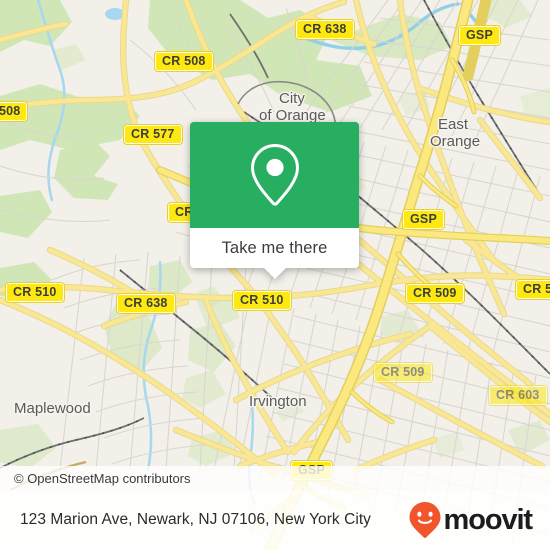 The width and height of the screenshot is (550, 550). Describe the element at coordinates (14, 111) in the screenshot. I see `road-shield: 508` at that location.